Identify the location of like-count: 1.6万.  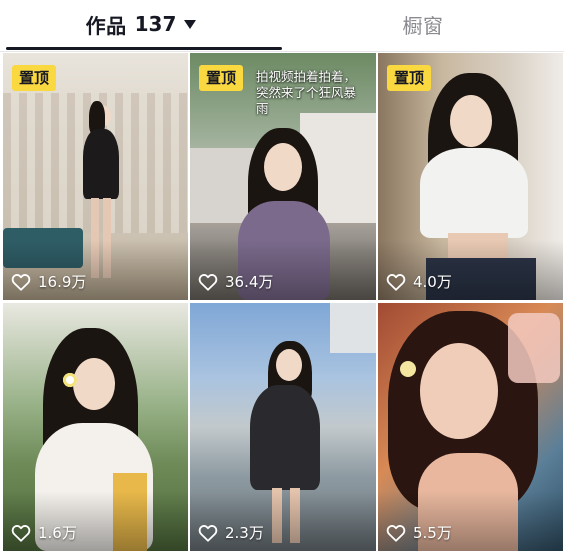
(44, 532).